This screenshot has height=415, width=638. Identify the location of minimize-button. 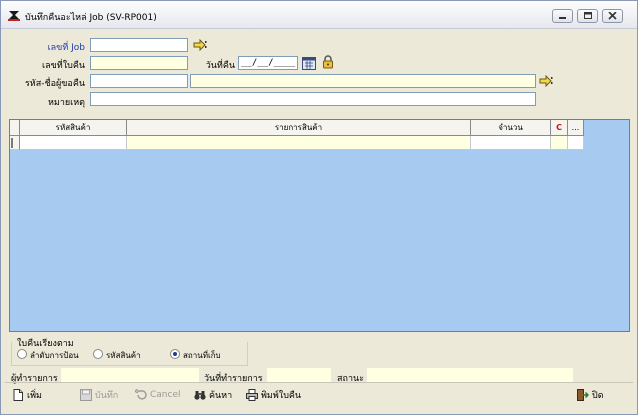
(562, 16).